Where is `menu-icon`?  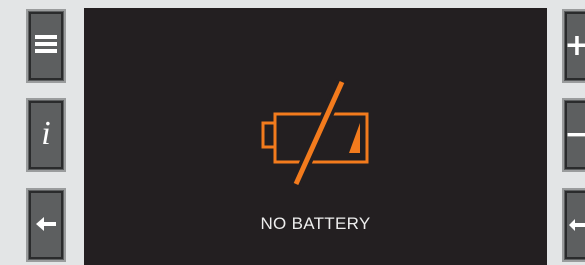 menu-icon is located at coordinates (46, 46).